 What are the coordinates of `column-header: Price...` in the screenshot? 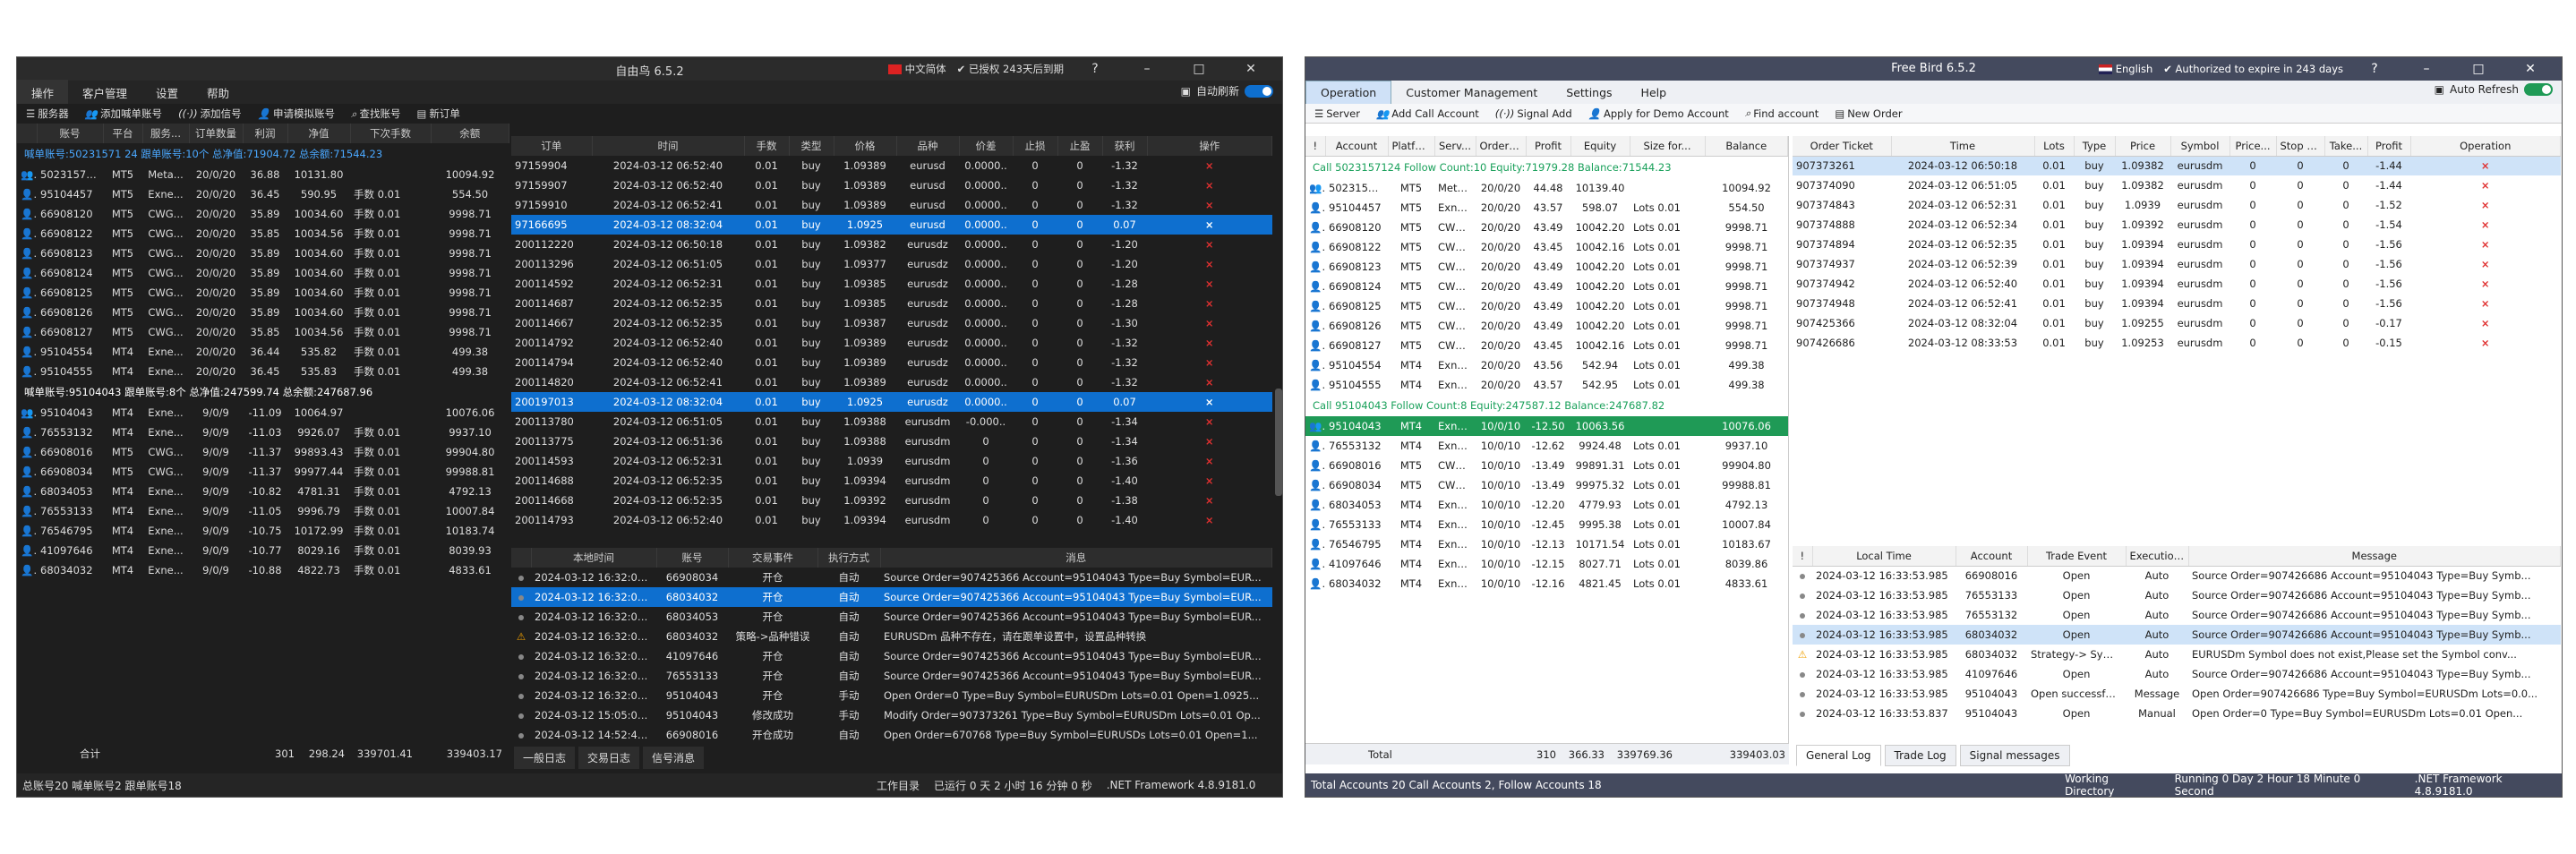 It's located at (2253, 146).